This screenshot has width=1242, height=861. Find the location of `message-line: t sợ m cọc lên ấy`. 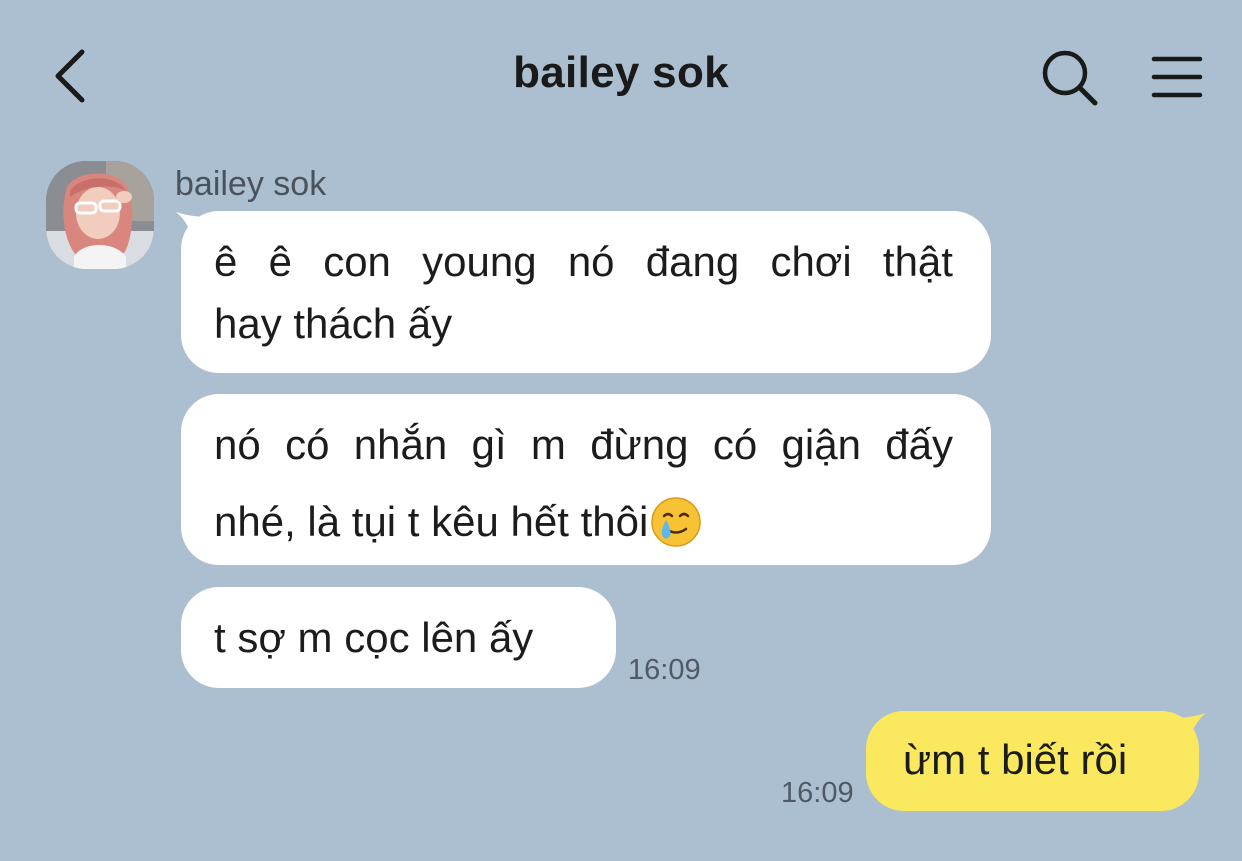

message-line: t sợ m cọc lên ấy is located at coordinates (374, 637).